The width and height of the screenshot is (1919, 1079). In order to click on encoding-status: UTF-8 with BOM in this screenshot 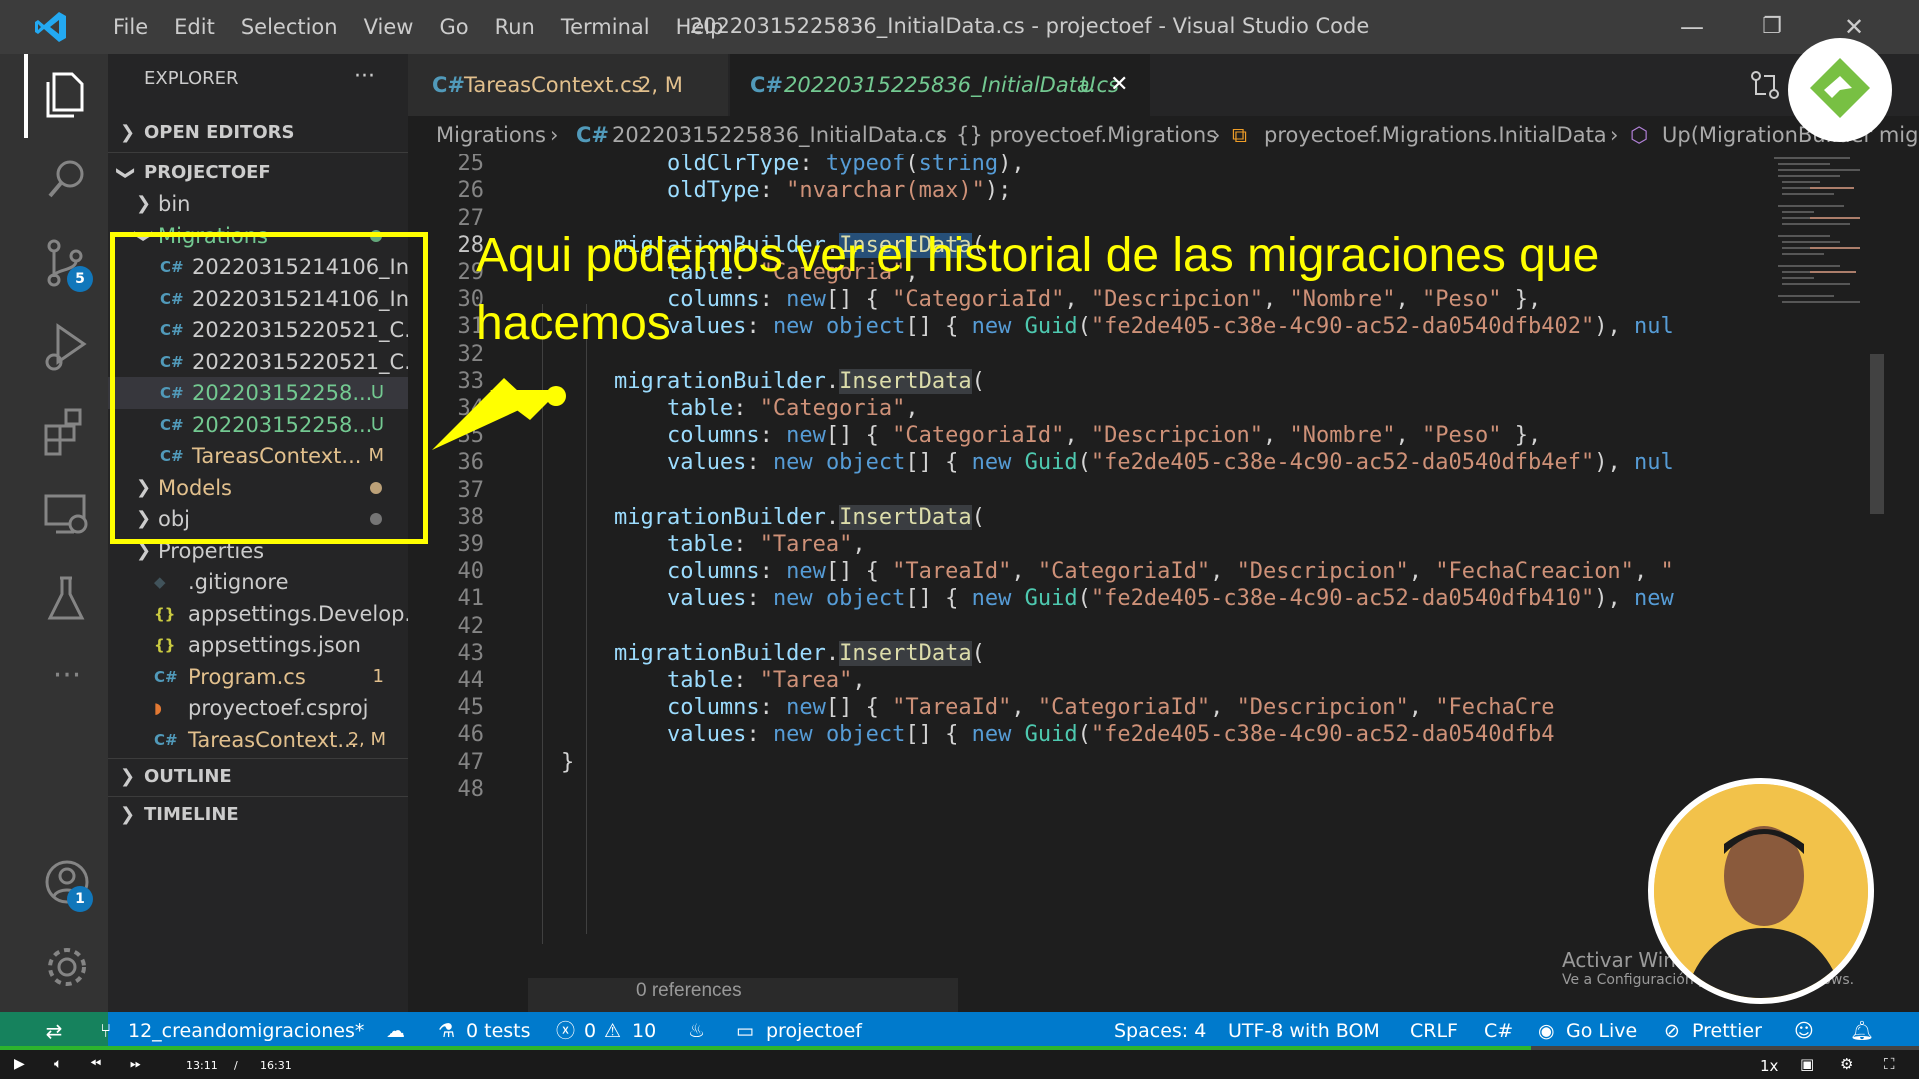, I will do `click(1304, 1031)`.